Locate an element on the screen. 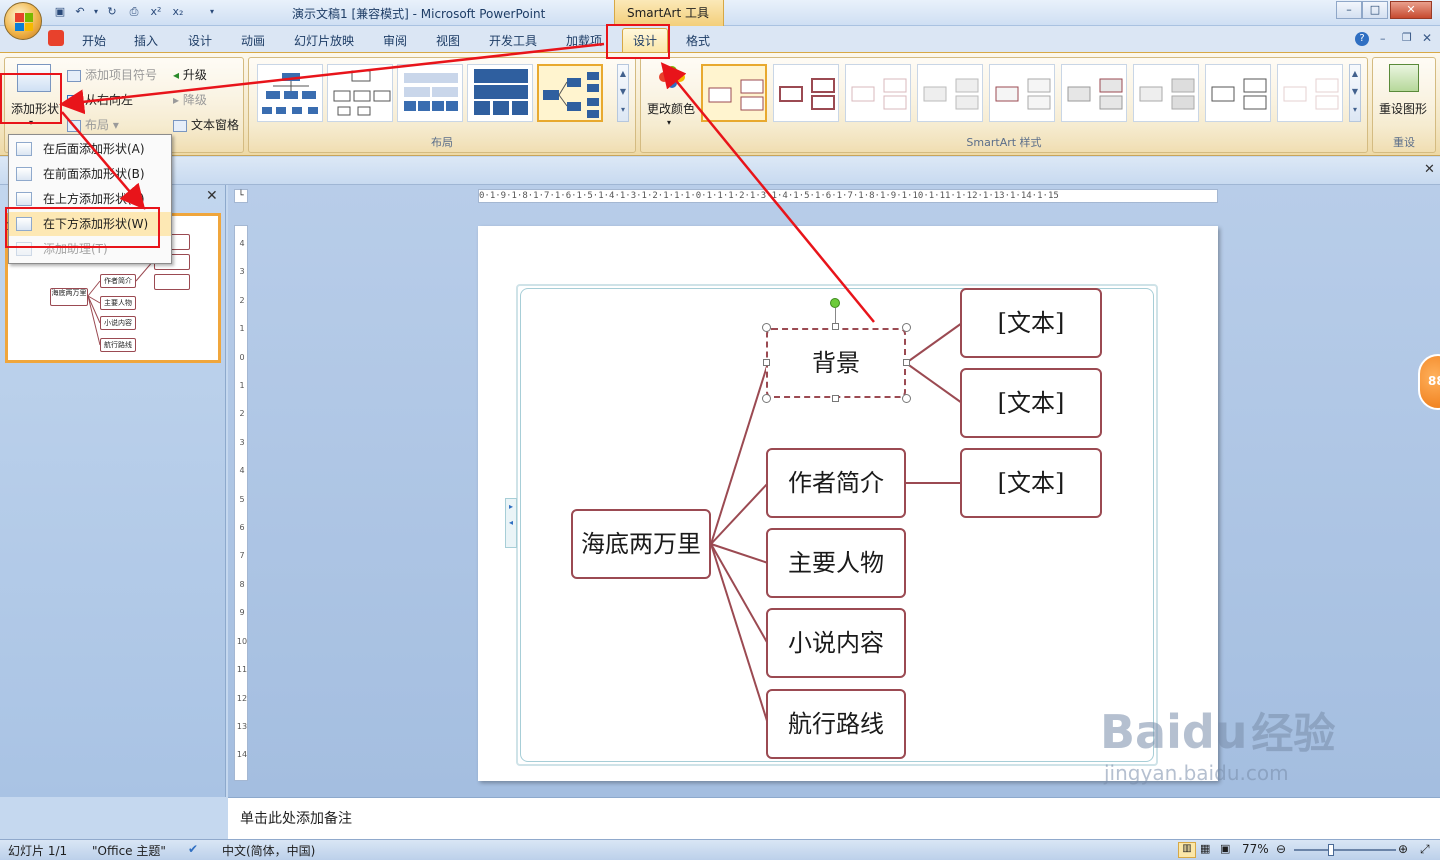 The height and width of the screenshot is (860, 1440). notes-pane is located at coordinates (834, 818).